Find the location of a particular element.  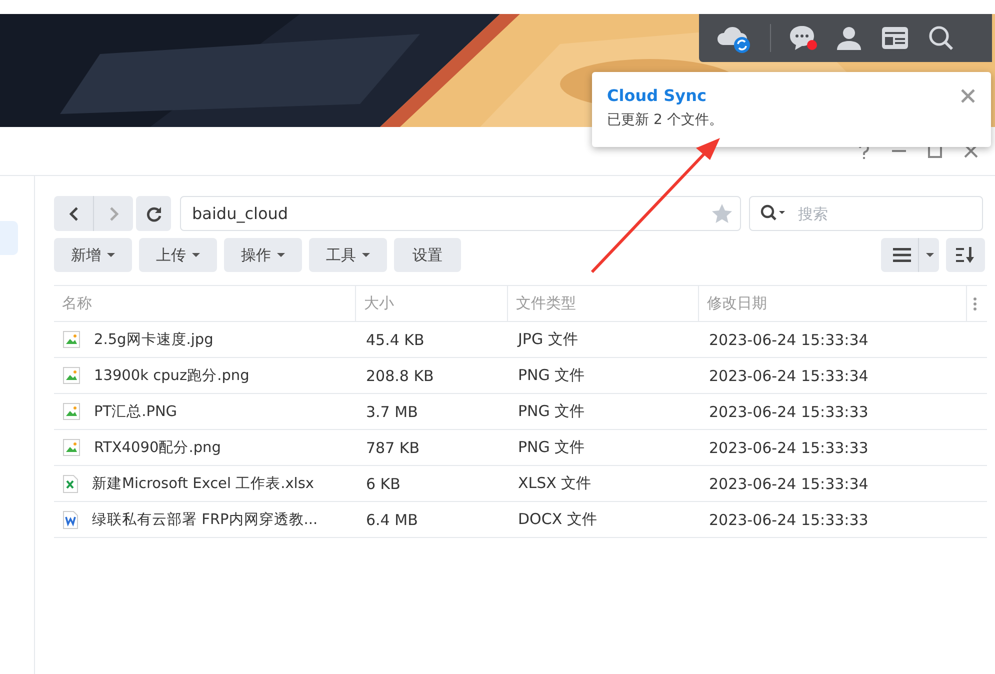

file-name: RTX4090配分.png is located at coordinates (157, 447).